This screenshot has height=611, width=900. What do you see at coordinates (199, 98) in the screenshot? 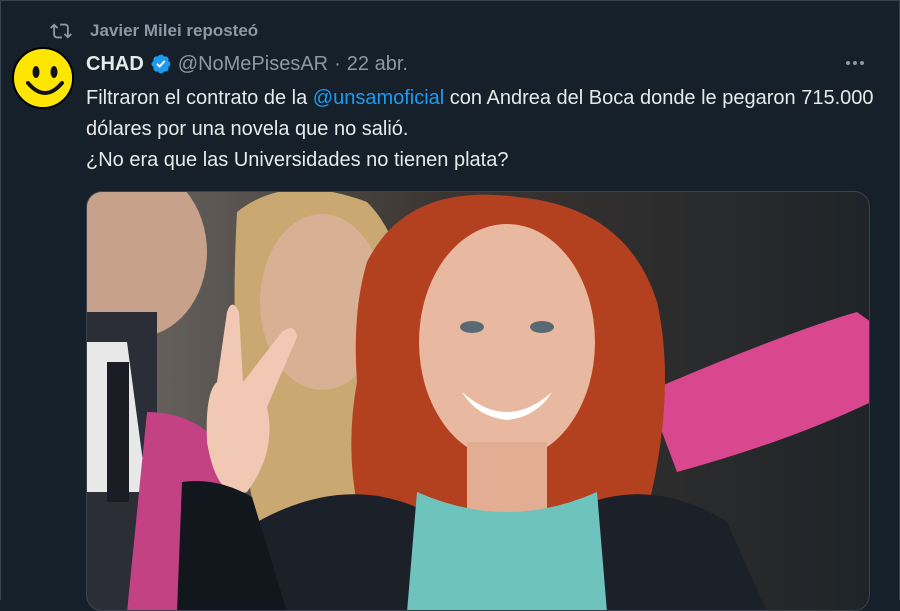
I see `tweet-text-part1: Filtraron el contrato de la` at bounding box center [199, 98].